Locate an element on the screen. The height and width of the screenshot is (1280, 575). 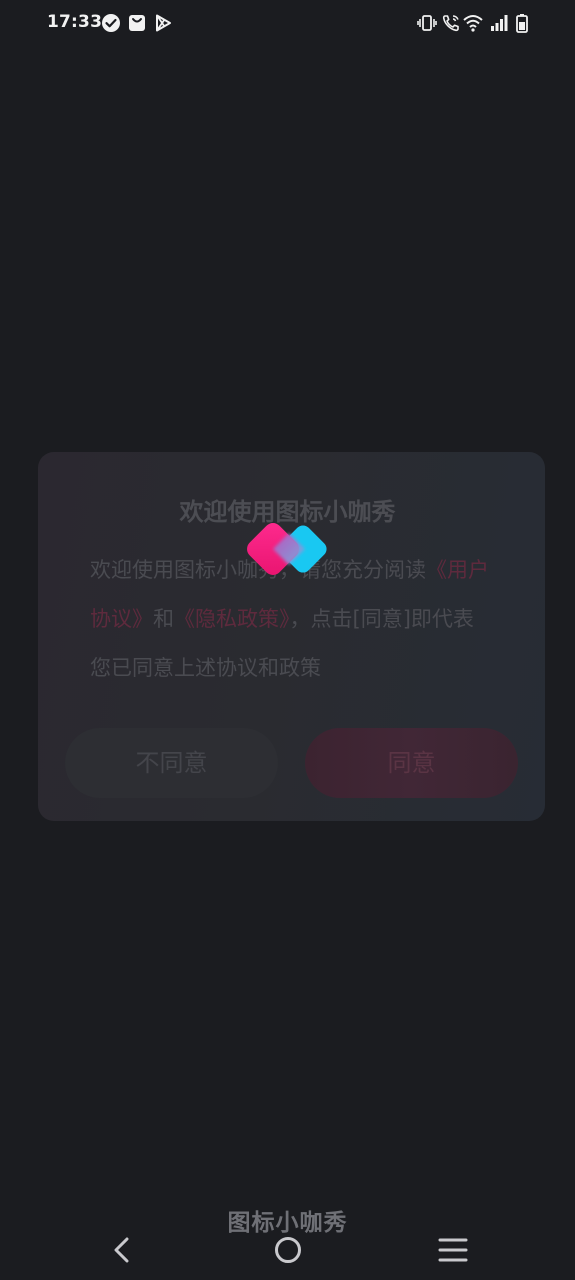
status-time: 17:33 is located at coordinates (75, 22).